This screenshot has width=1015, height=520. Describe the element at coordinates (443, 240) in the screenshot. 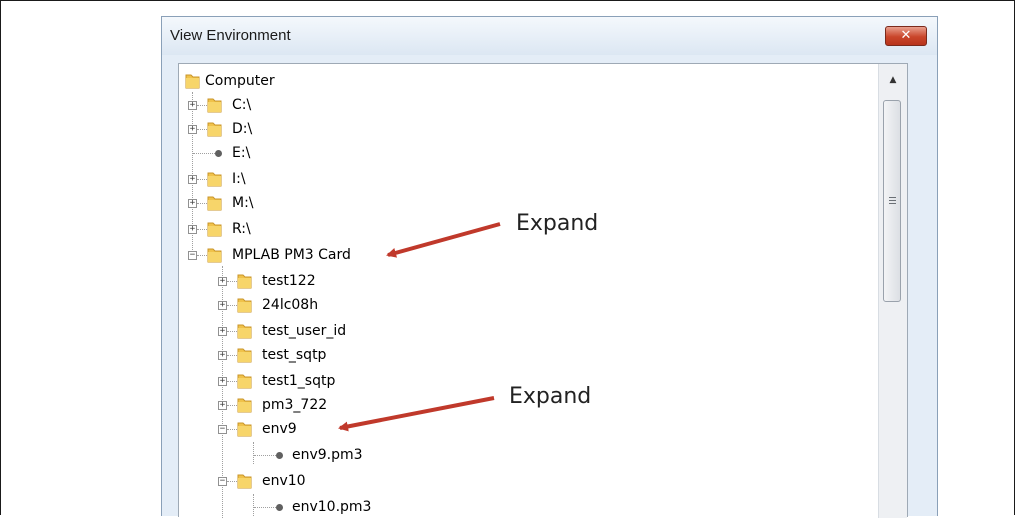

I see `annotation-arrow-card` at that location.